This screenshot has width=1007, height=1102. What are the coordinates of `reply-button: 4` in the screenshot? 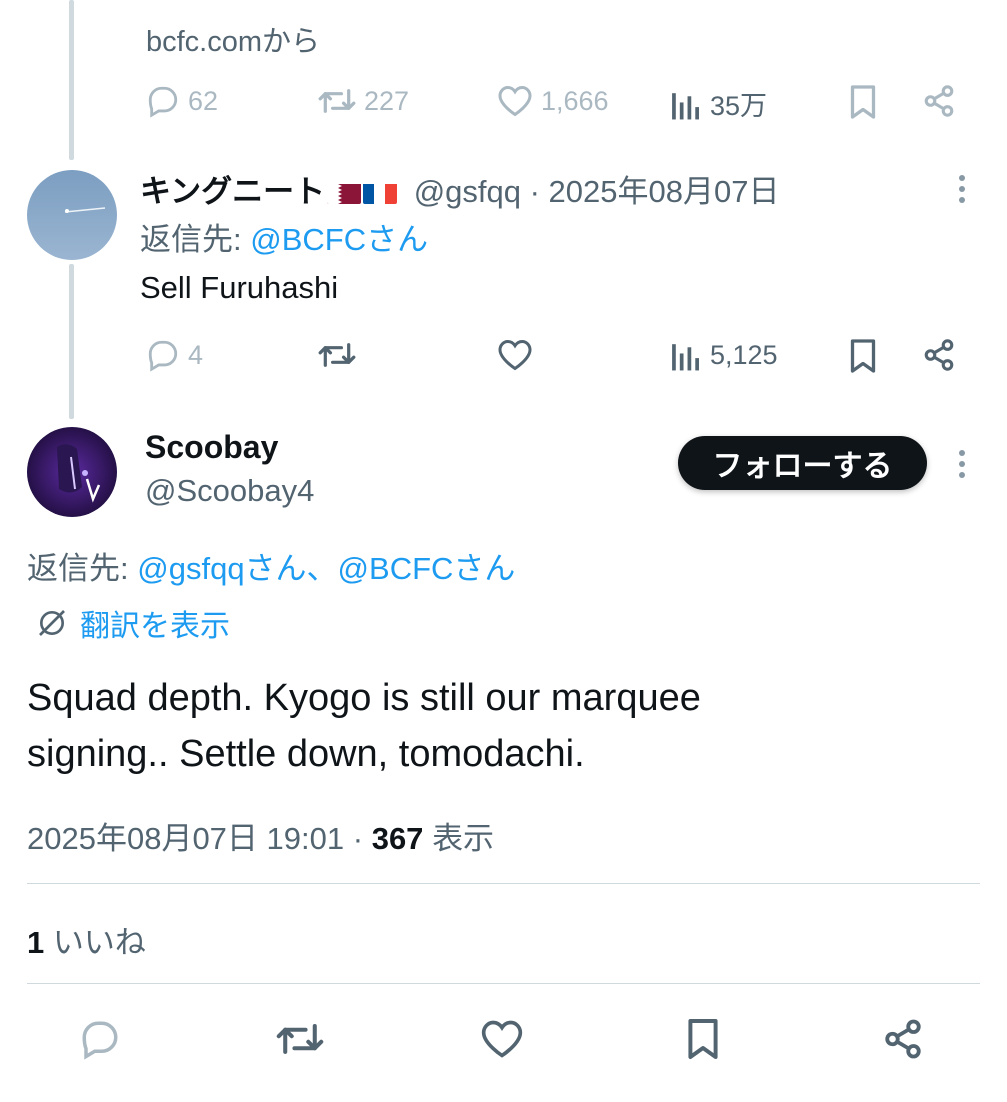 It's located at (174, 355).